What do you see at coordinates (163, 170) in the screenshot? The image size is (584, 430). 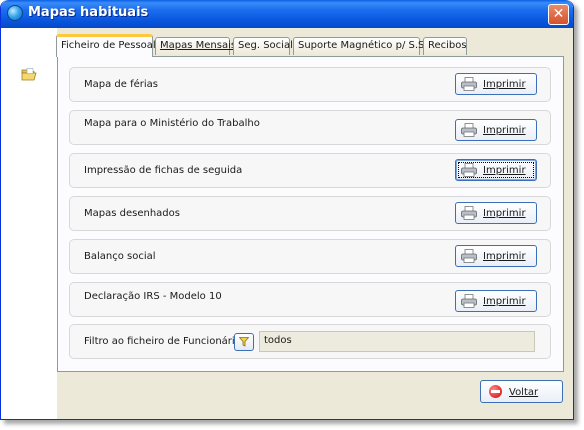 I see `row-label: Impressão de fichas de seguida` at bounding box center [163, 170].